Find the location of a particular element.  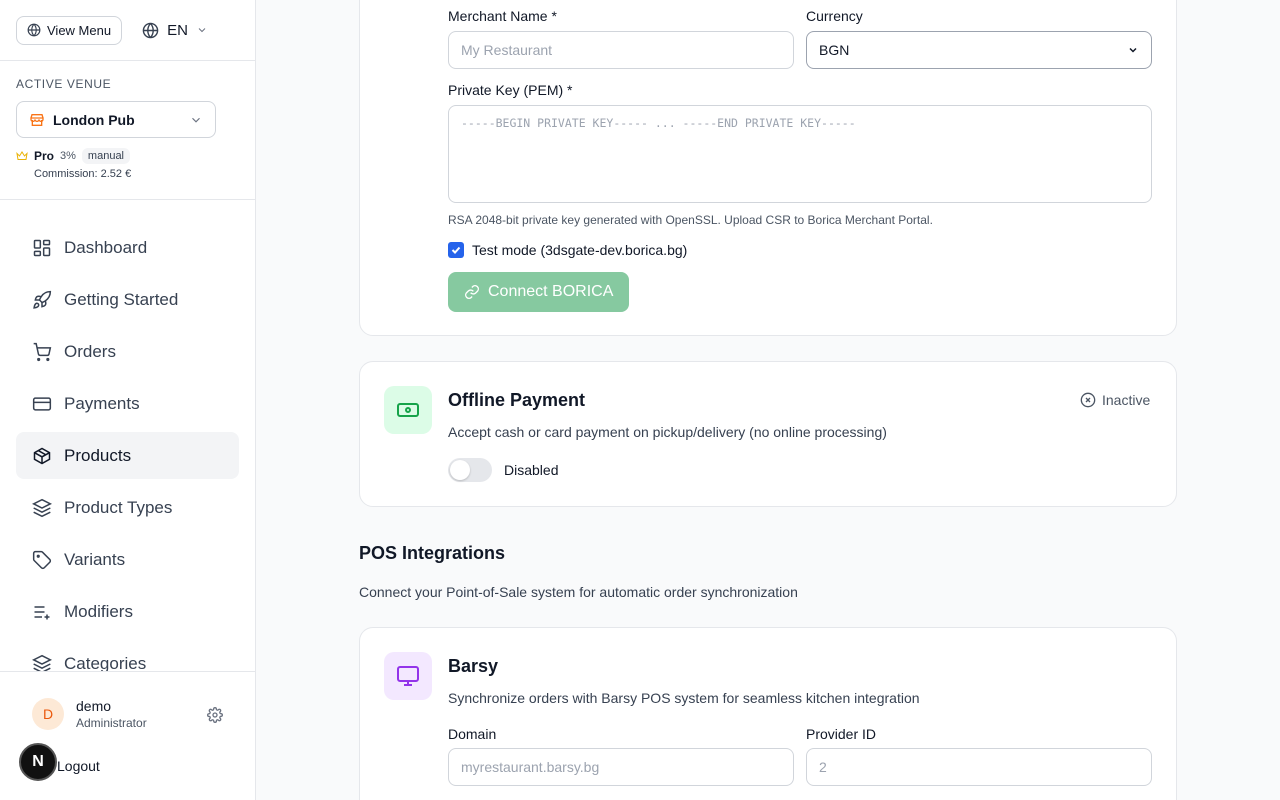

user-role: Administrator is located at coordinates (111, 723).